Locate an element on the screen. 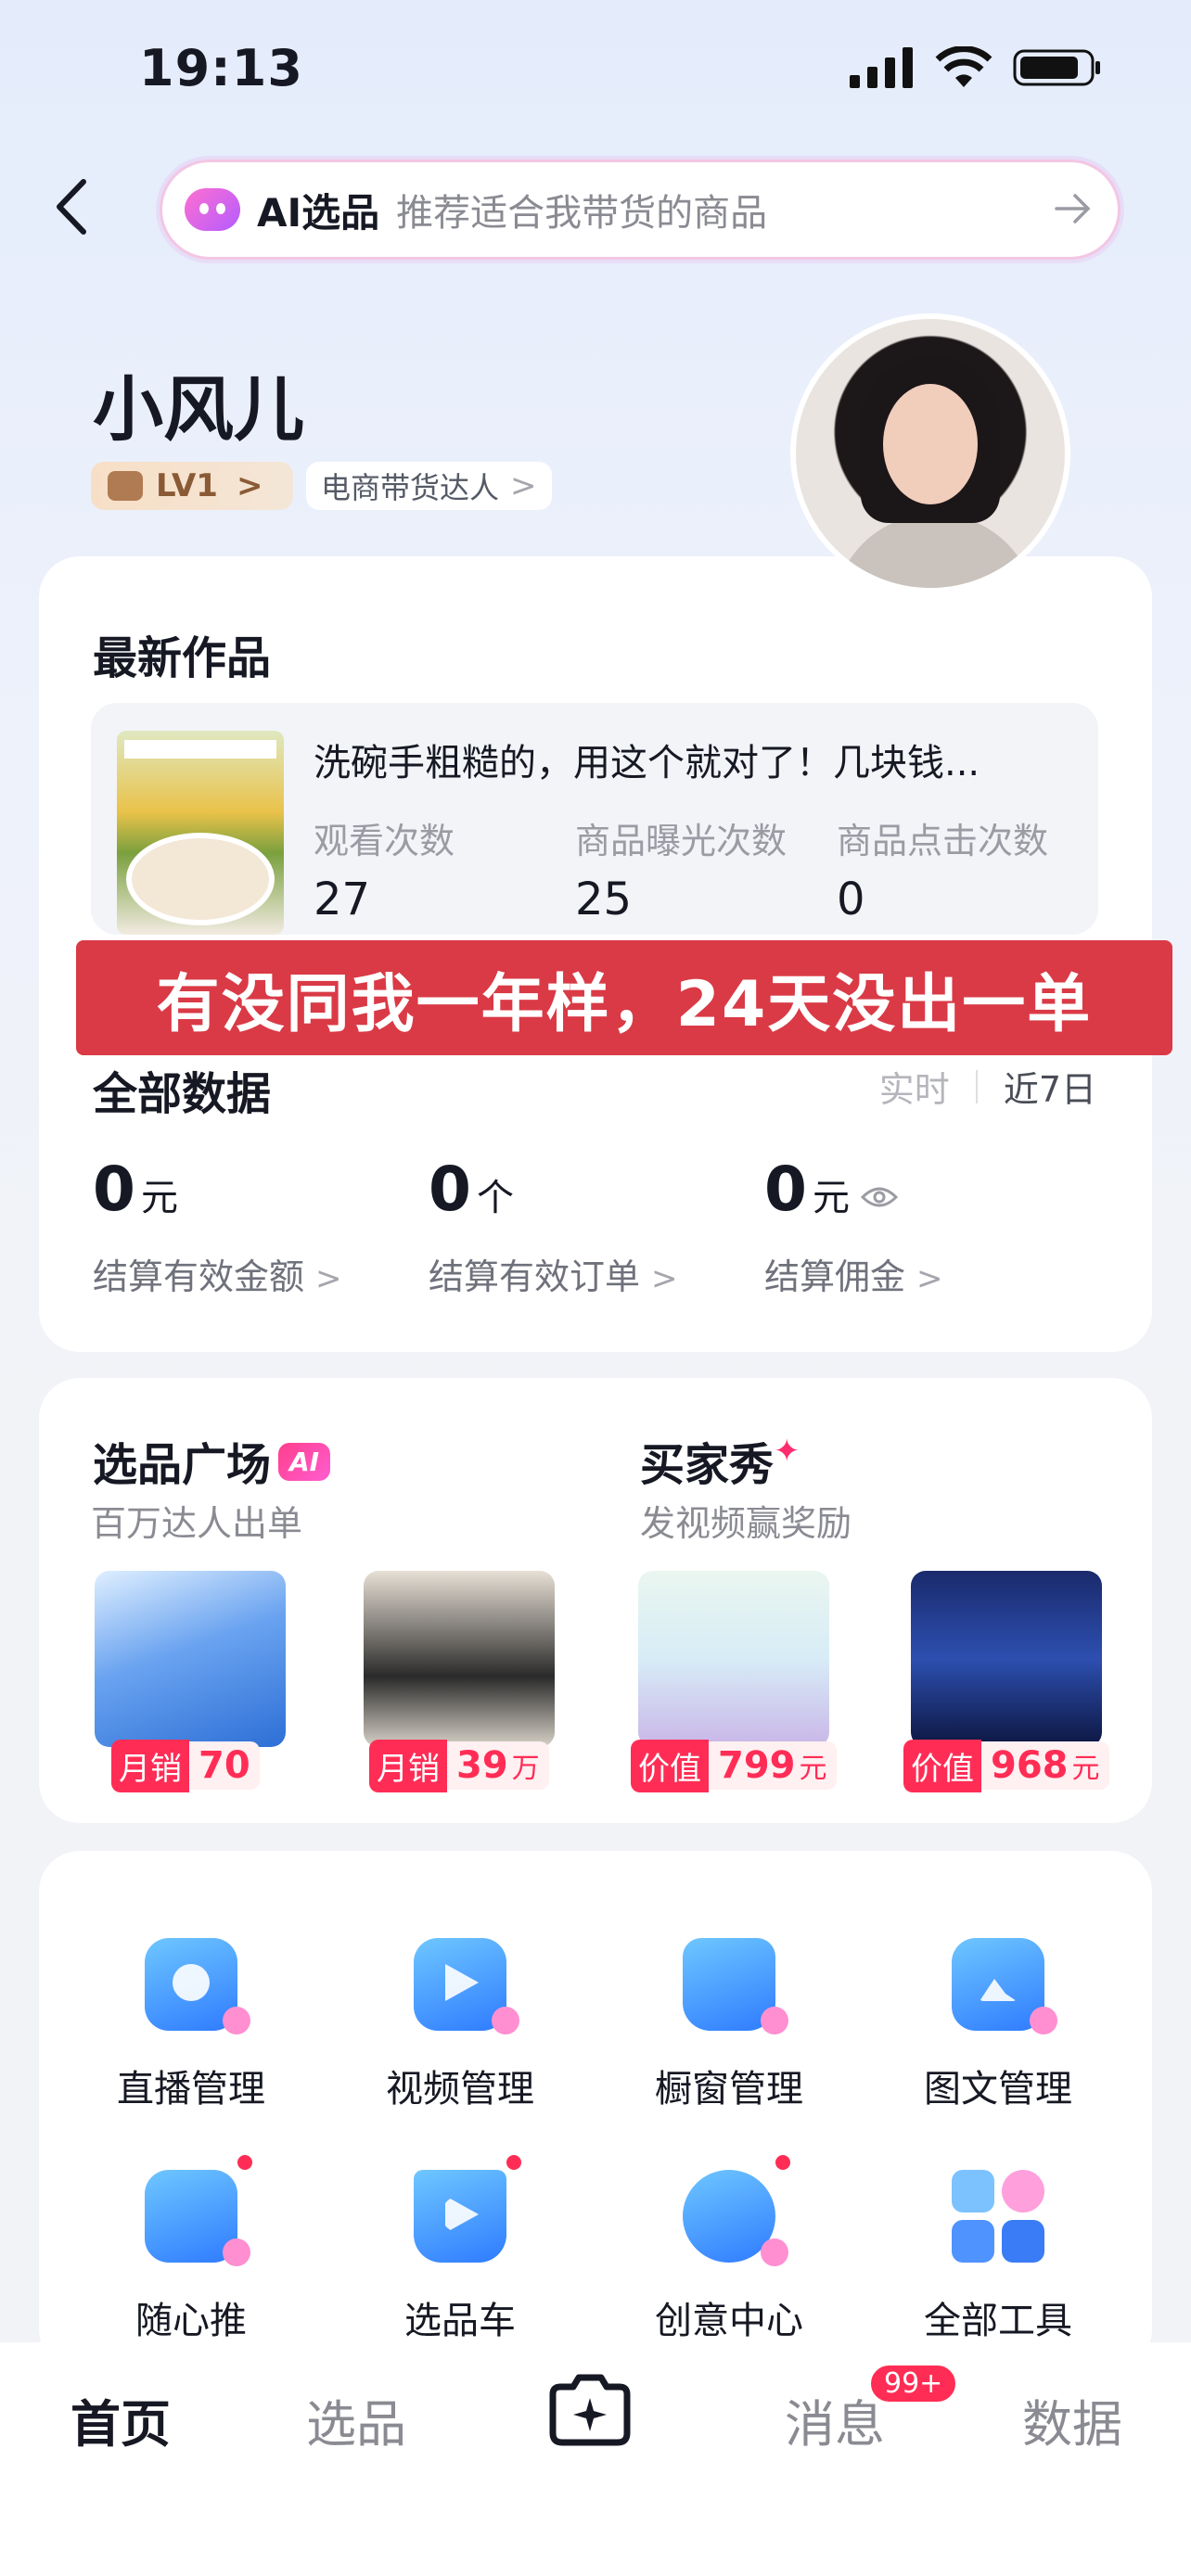  metric-clicks-value: 0 is located at coordinates (851, 900).